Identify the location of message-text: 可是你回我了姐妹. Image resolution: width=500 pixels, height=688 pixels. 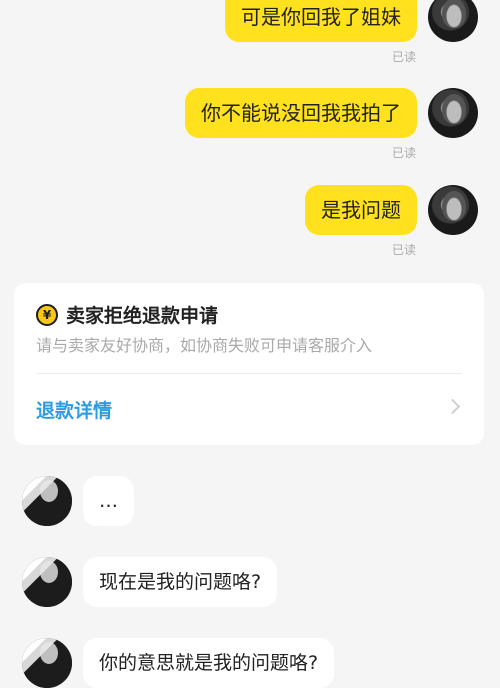
(321, 17).